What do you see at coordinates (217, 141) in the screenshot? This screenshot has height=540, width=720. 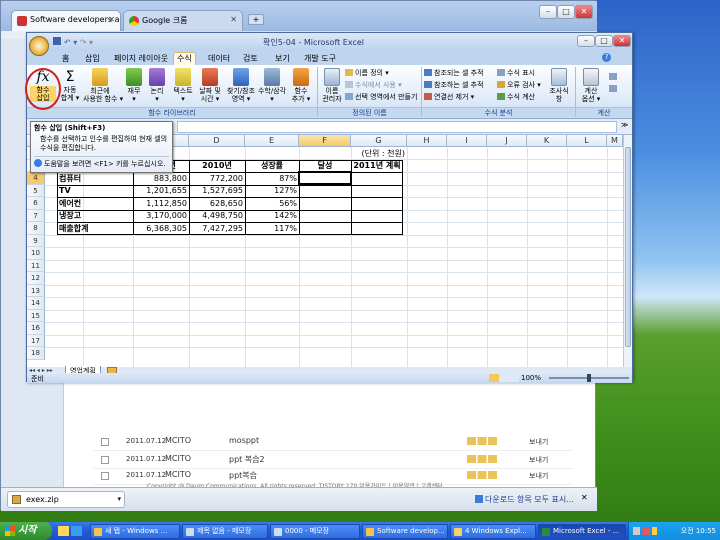 I see `column-header-D: D` at bounding box center [217, 141].